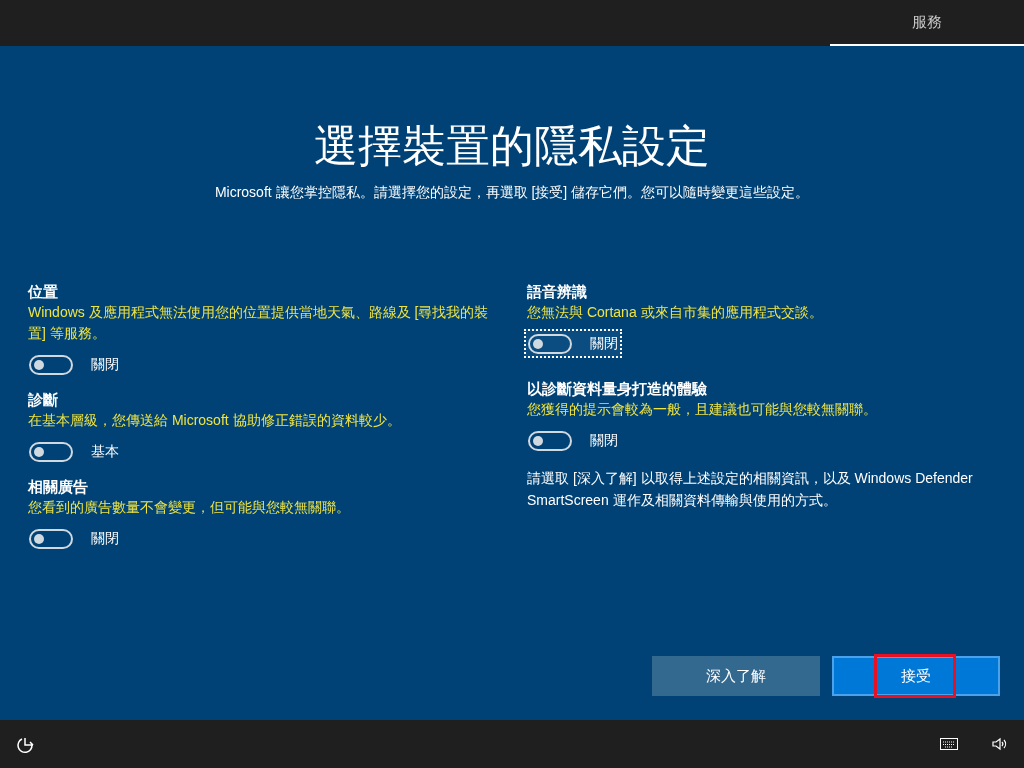 The image size is (1024, 768). I want to click on learn-more-button: 深入了解, so click(736, 676).